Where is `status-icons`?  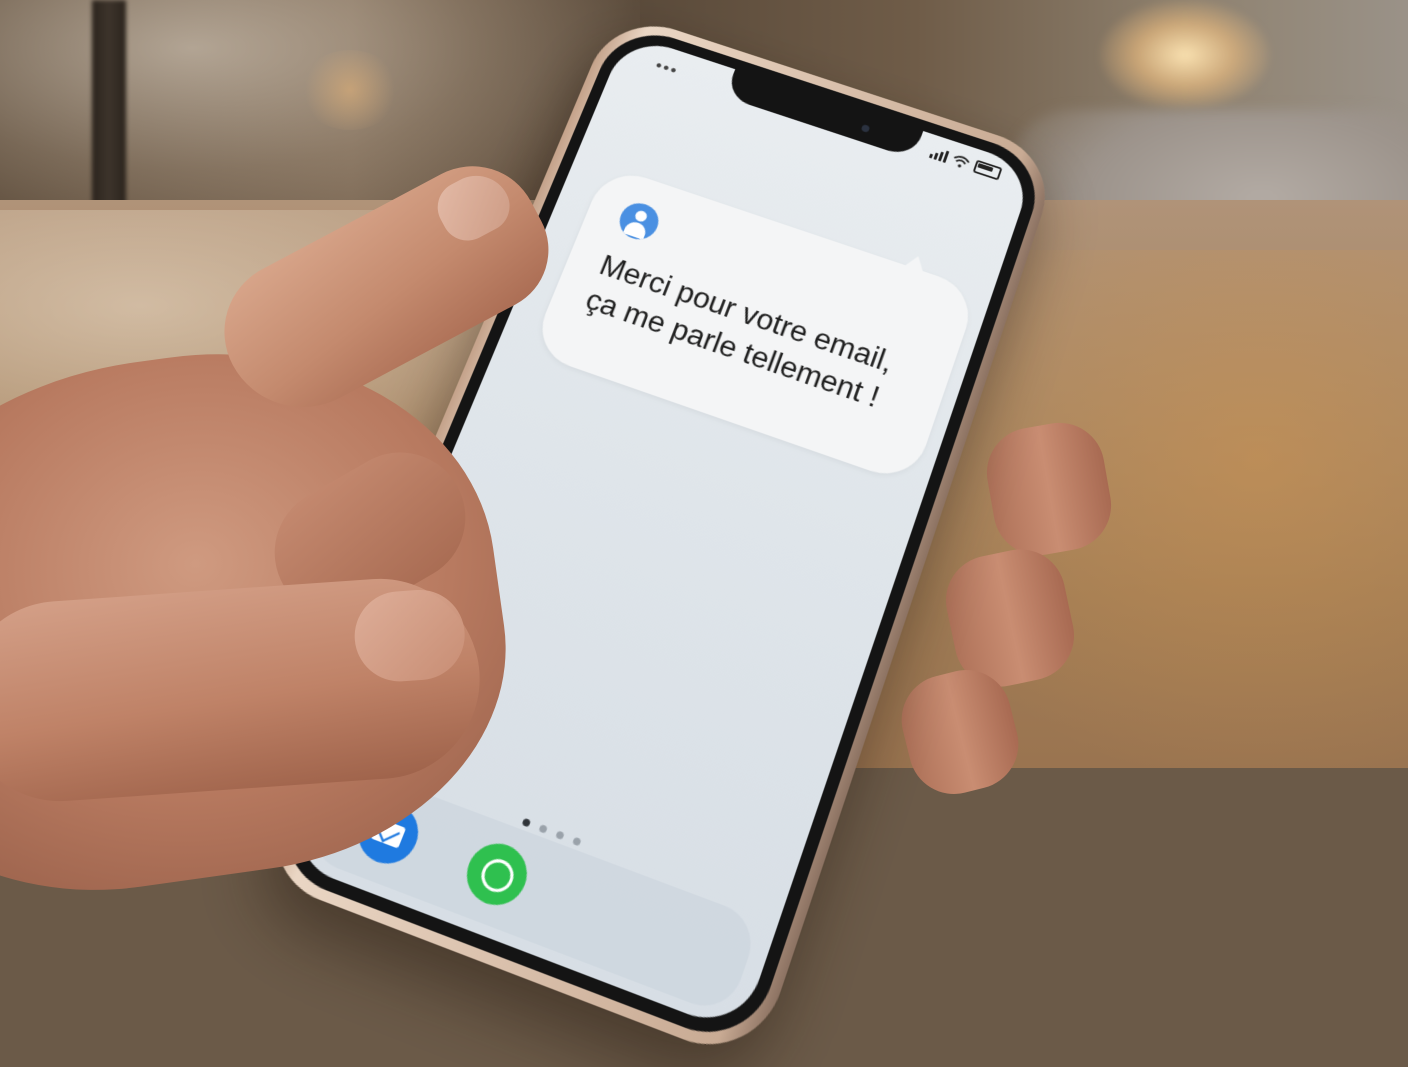 status-icons is located at coordinates (966, 163).